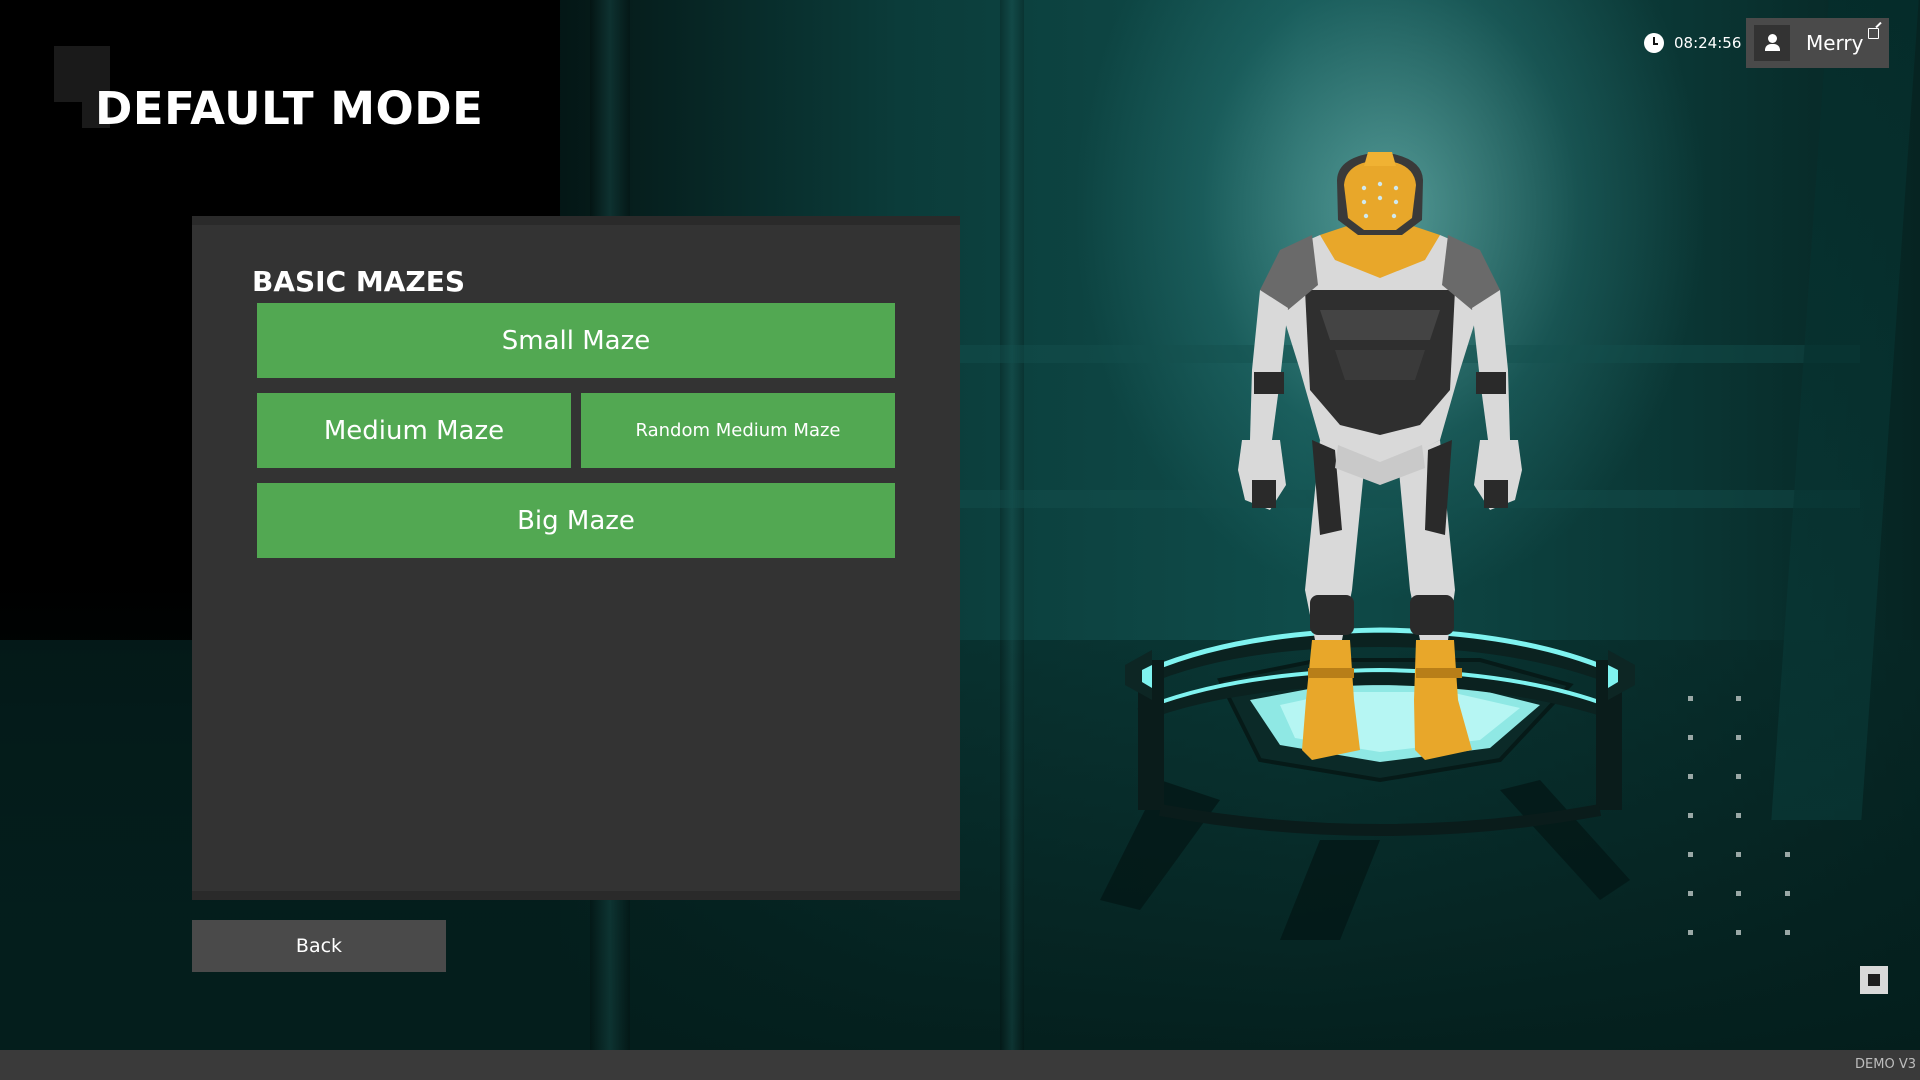 The image size is (1920, 1080). Describe the element at coordinates (359, 281) in the screenshot. I see `section-title: BASIC MAZES` at that location.